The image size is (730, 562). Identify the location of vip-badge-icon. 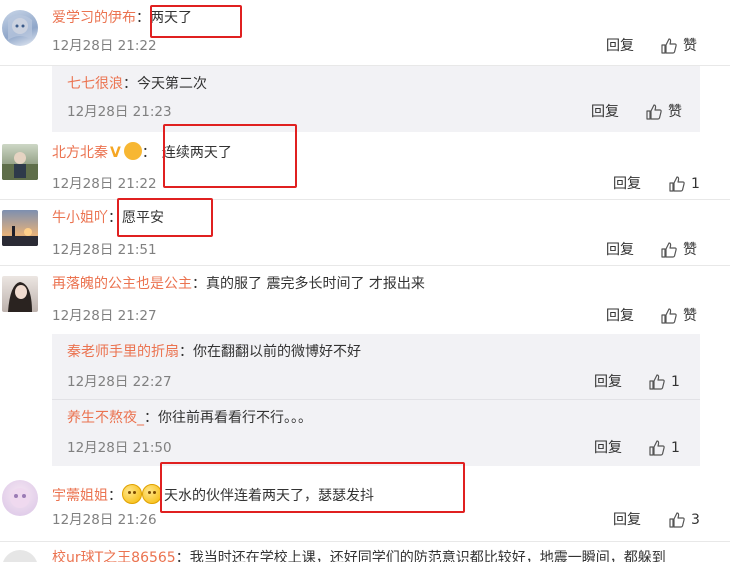
(132, 151).